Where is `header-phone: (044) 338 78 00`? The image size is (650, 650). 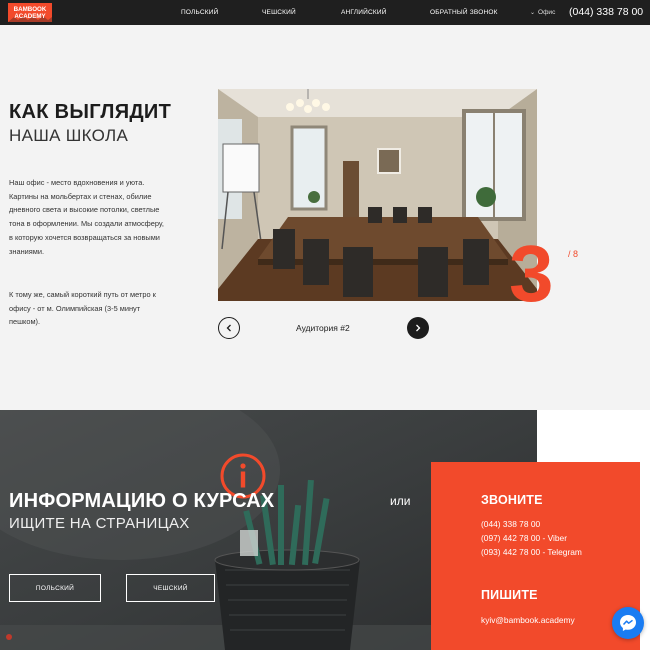 header-phone: (044) 338 78 00 is located at coordinates (606, 12).